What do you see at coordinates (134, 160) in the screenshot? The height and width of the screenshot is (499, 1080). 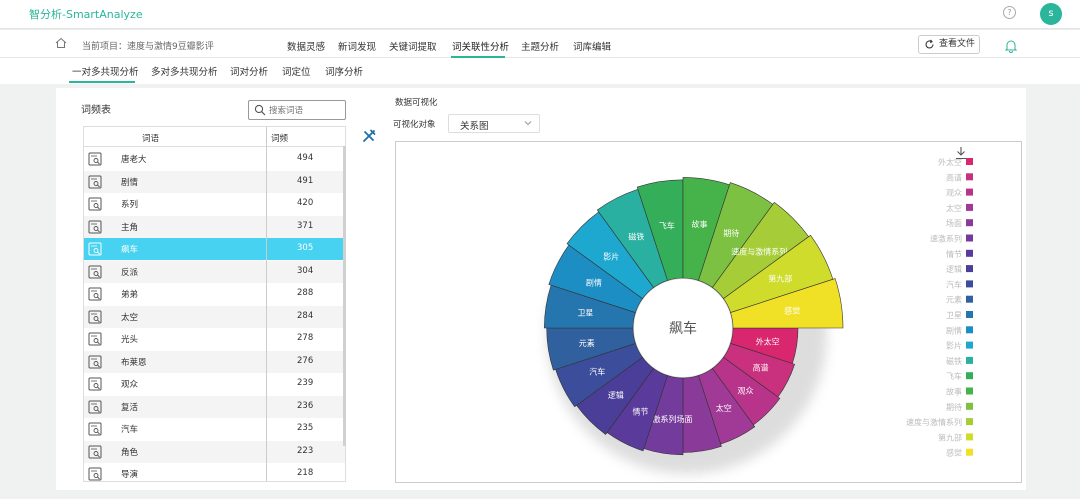 I see `row-word: 唐老大` at bounding box center [134, 160].